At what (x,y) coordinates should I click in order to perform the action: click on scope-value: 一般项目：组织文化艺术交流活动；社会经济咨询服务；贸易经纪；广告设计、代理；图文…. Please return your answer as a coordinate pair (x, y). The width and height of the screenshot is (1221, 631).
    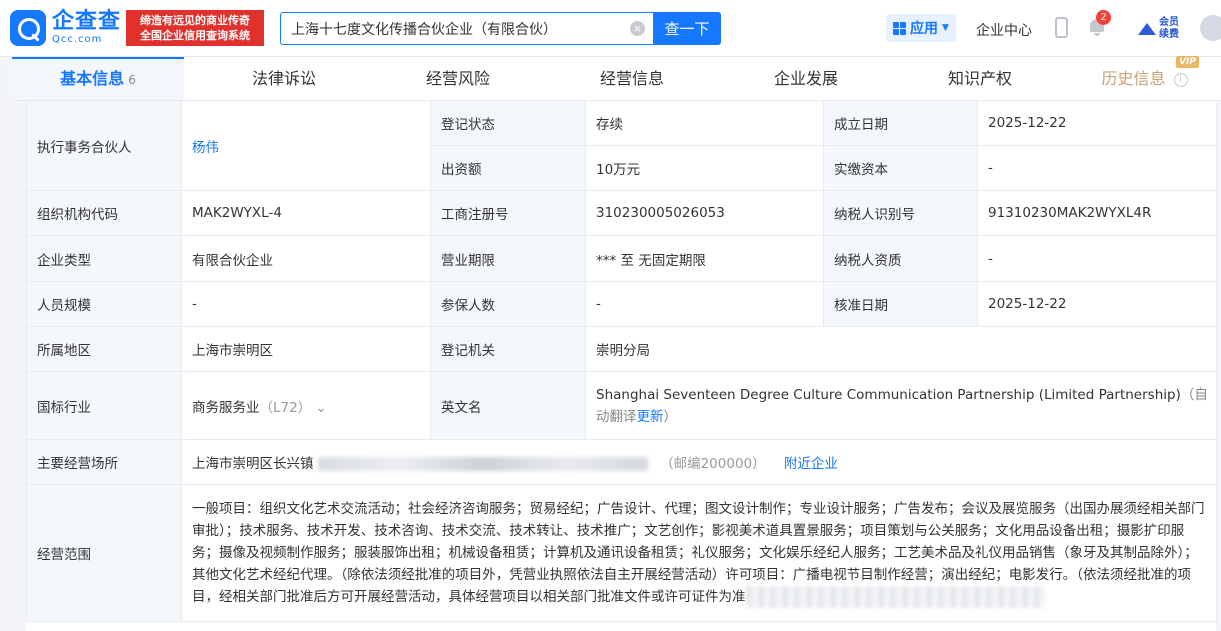
    Looking at the image, I should click on (698, 553).